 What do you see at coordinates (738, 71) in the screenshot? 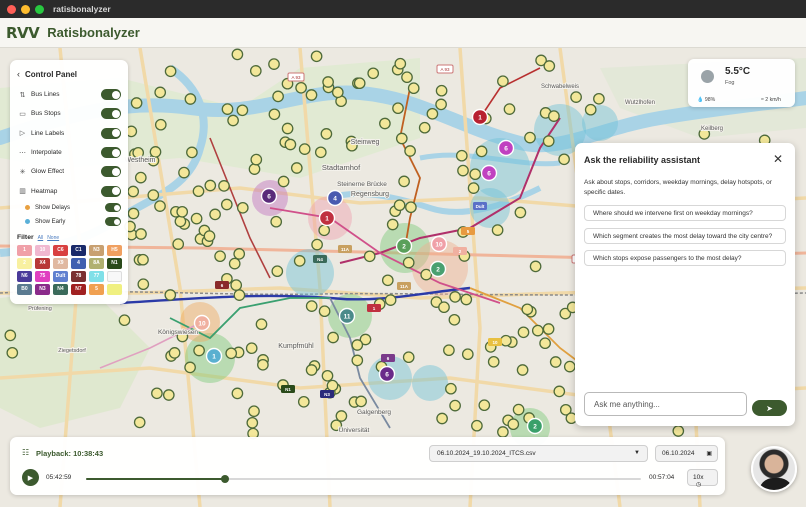
I see `weather-temperature: 5.5°C` at bounding box center [738, 71].